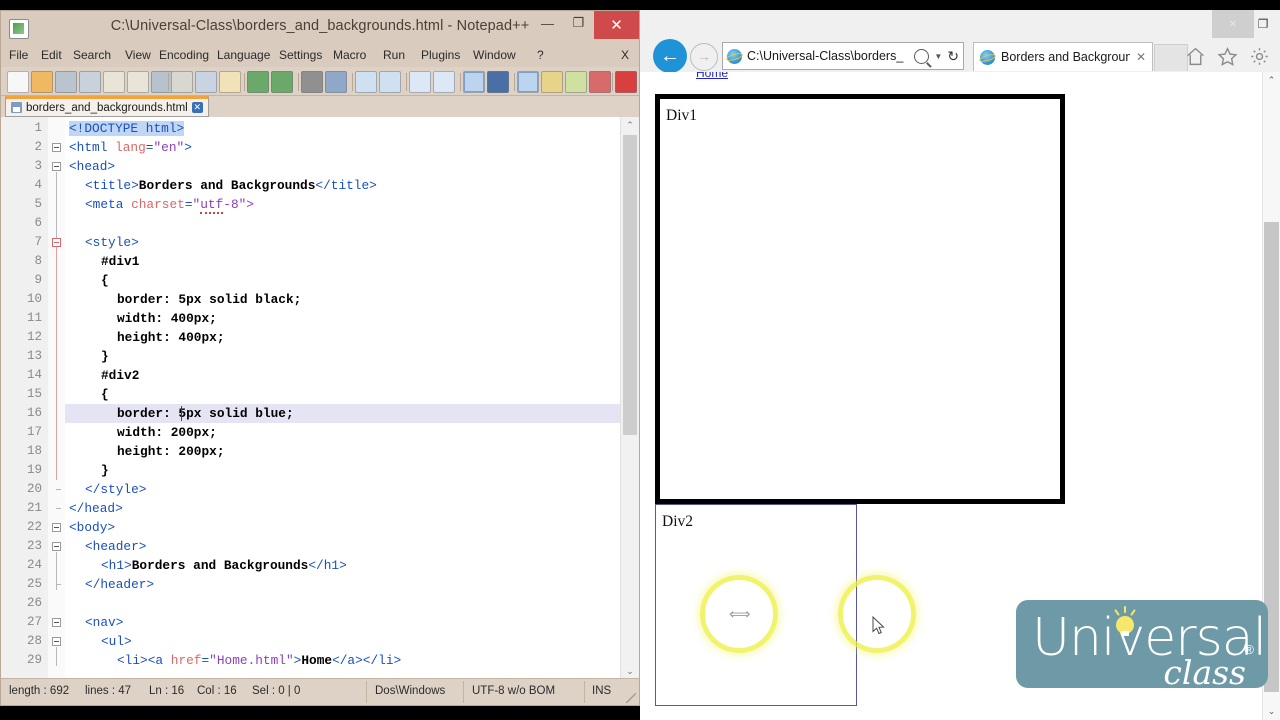 The image size is (1280, 720). I want to click on code-line-23: <header>, so click(105, 546).